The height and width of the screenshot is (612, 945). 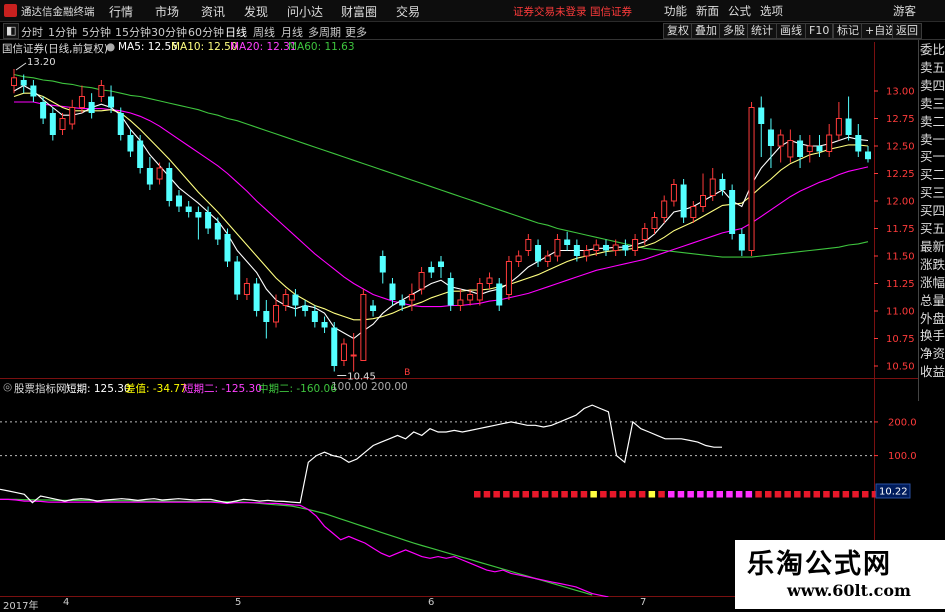 What do you see at coordinates (40, 389) in the screenshot?
I see `indicator-name: 股票指标网` at bounding box center [40, 389].